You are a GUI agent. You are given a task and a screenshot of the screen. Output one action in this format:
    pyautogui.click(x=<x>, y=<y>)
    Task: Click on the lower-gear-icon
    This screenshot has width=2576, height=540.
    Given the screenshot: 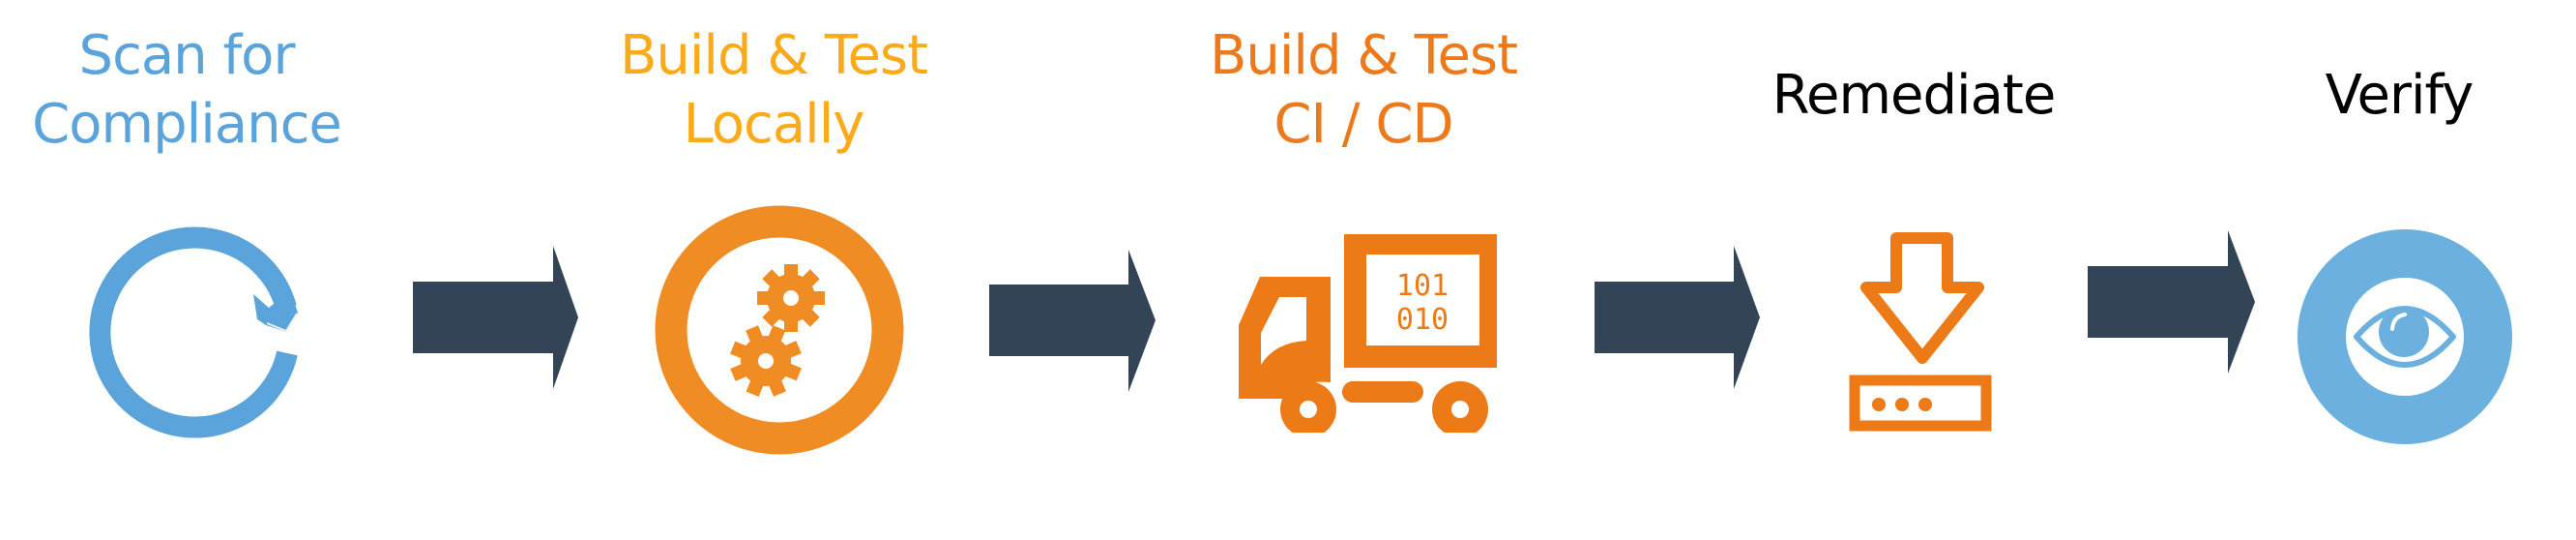 What is the action you would take?
    pyautogui.click(x=766, y=361)
    